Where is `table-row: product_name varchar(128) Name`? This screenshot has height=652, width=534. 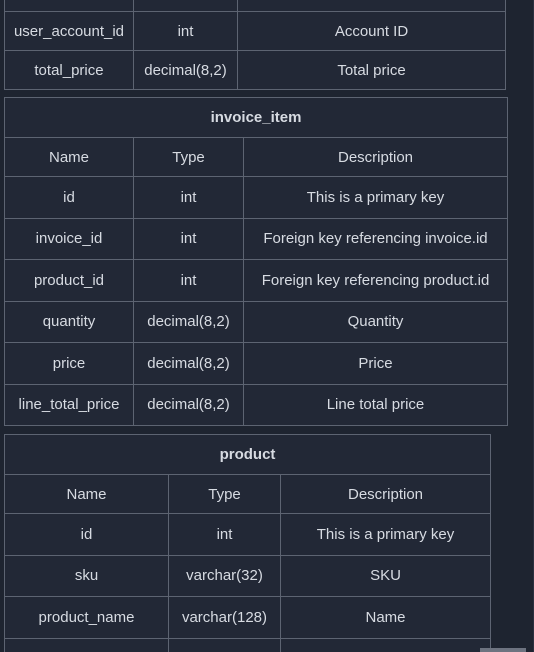
table-row: product_name varchar(128) Name is located at coordinates (248, 617).